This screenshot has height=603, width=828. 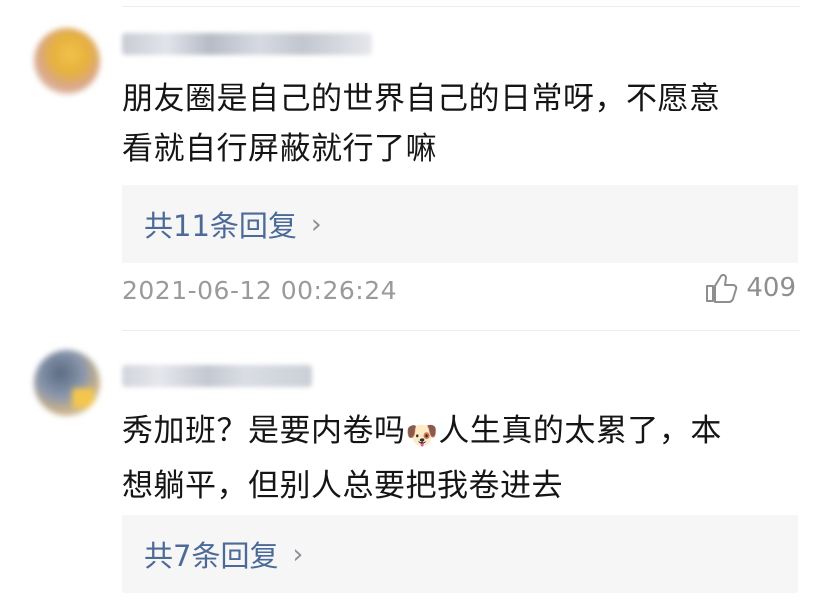 What do you see at coordinates (342, 486) in the screenshot?
I see `comment-text-line2: 想躺平，但别人总要把我卷进去` at bounding box center [342, 486].